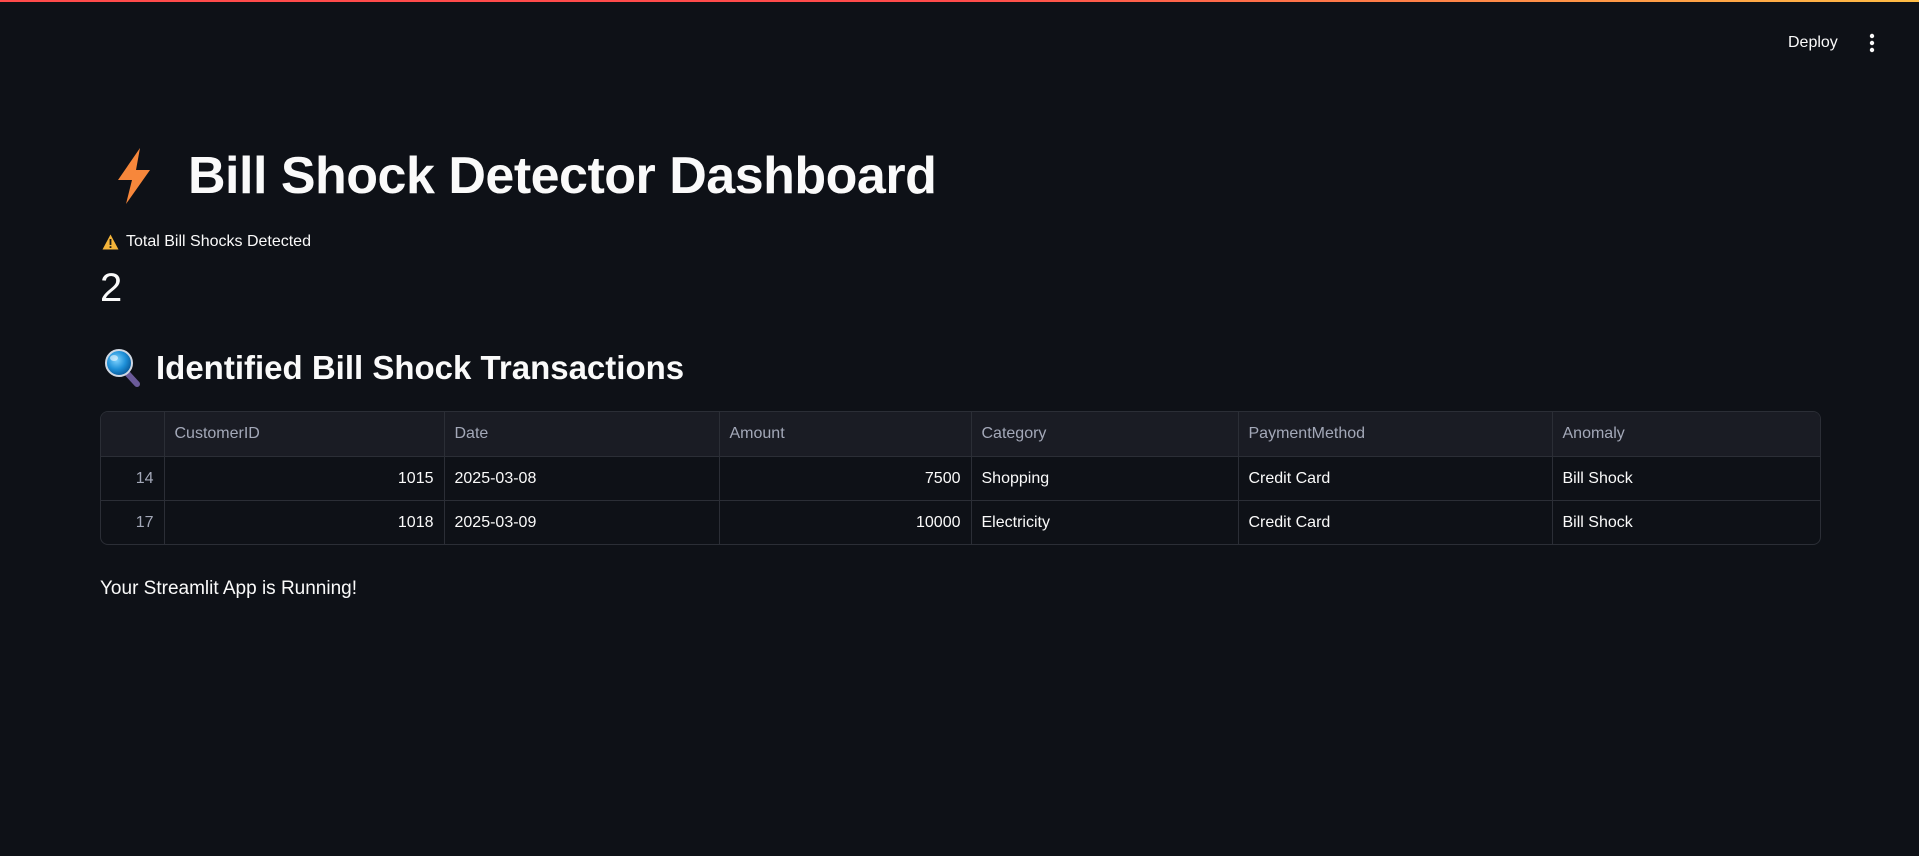 This screenshot has height=856, width=1919. I want to click on cell-amount: 10000, so click(845, 522).